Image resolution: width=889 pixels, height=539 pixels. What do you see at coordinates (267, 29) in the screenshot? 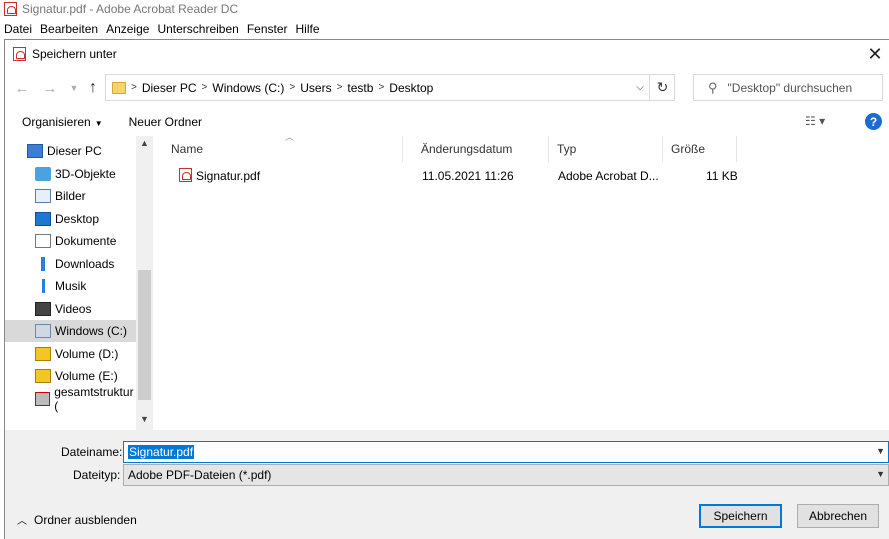
I see `menu-fenster: Fenster` at bounding box center [267, 29].